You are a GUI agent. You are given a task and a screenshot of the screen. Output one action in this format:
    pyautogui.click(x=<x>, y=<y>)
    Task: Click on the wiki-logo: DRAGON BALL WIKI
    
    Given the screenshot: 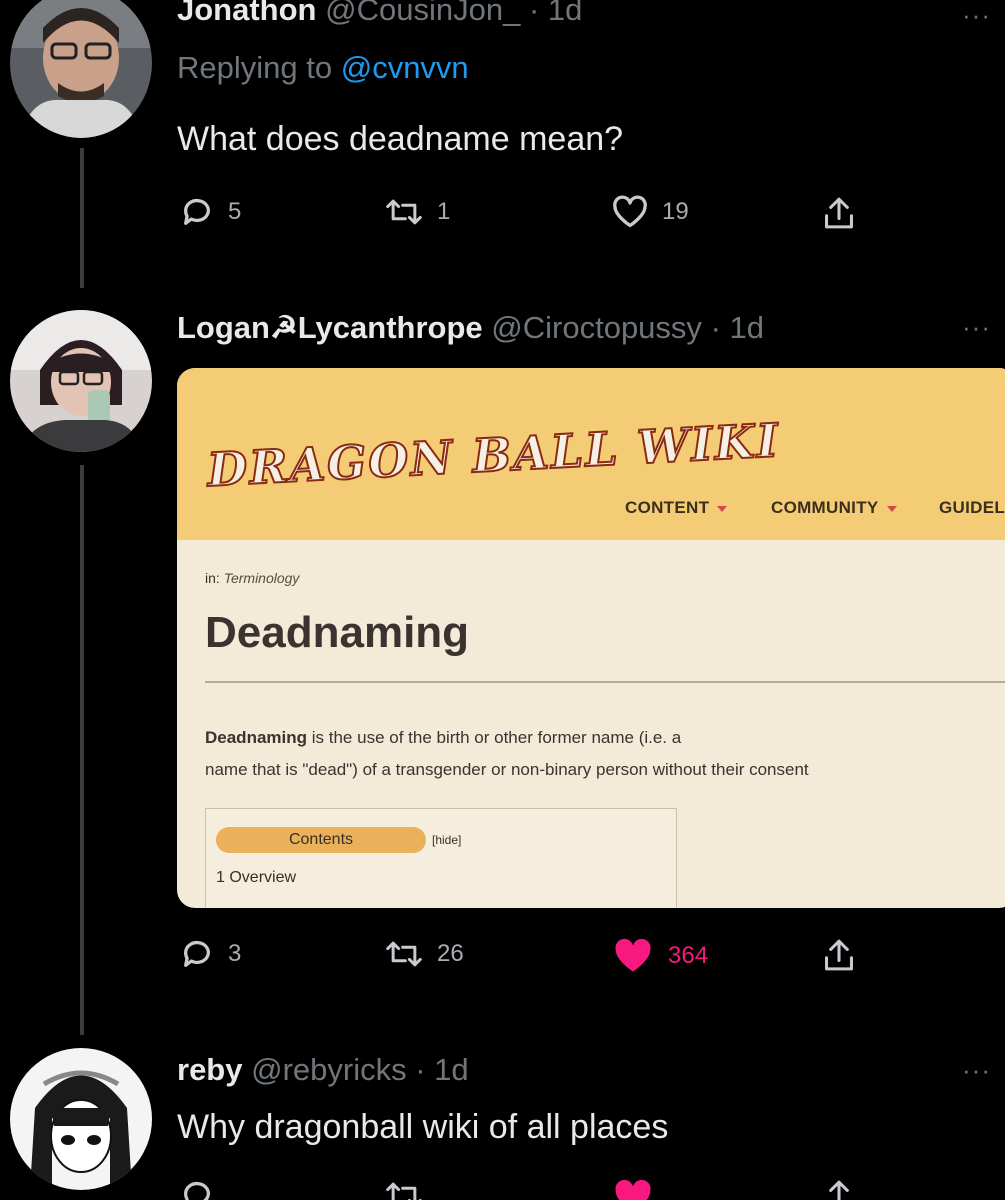 What is the action you would take?
    pyautogui.click(x=493, y=455)
    